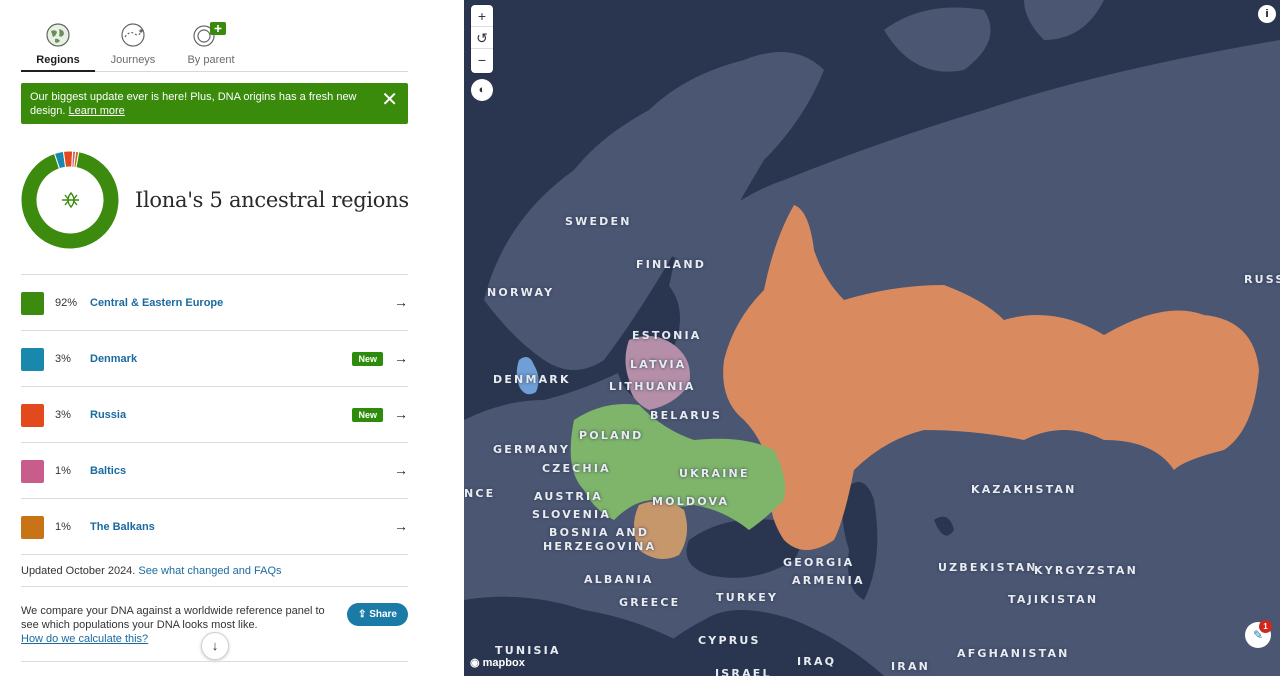 The height and width of the screenshot is (676, 1280). Describe the element at coordinates (362, 614) in the screenshot. I see `share-icon: ⇪` at that location.